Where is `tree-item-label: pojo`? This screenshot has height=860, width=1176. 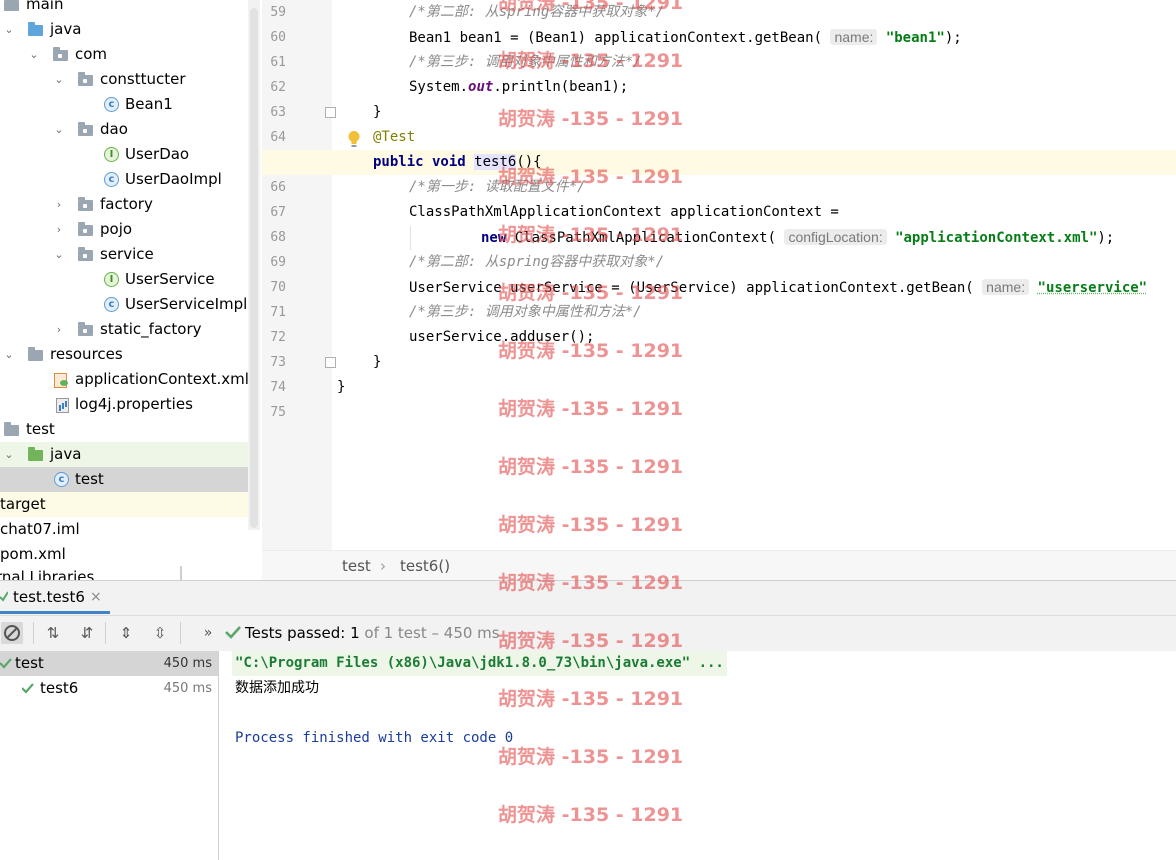
tree-item-label: pojo is located at coordinates (116, 229).